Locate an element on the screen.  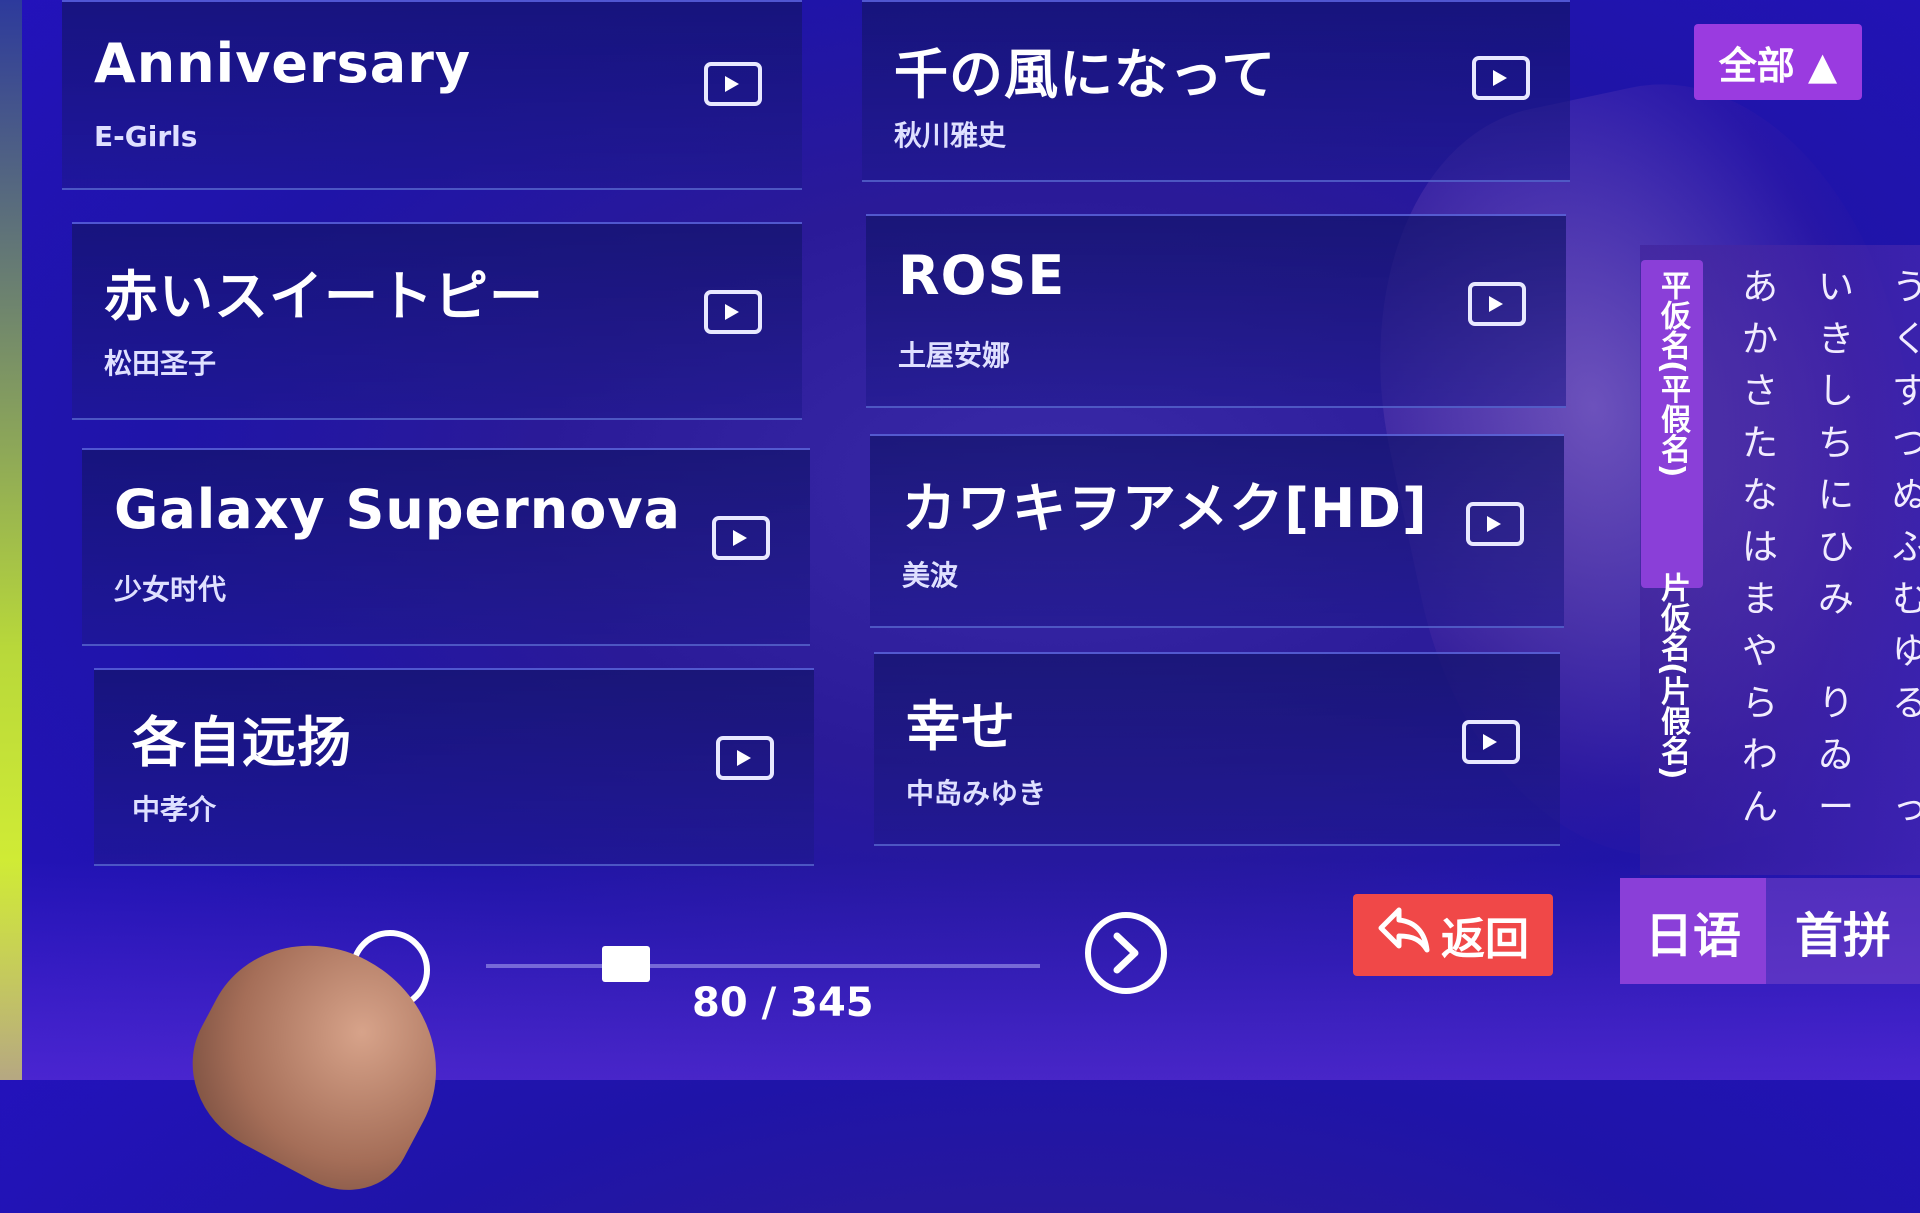
kana-hi: ひ is located at coordinates (1836, 548).